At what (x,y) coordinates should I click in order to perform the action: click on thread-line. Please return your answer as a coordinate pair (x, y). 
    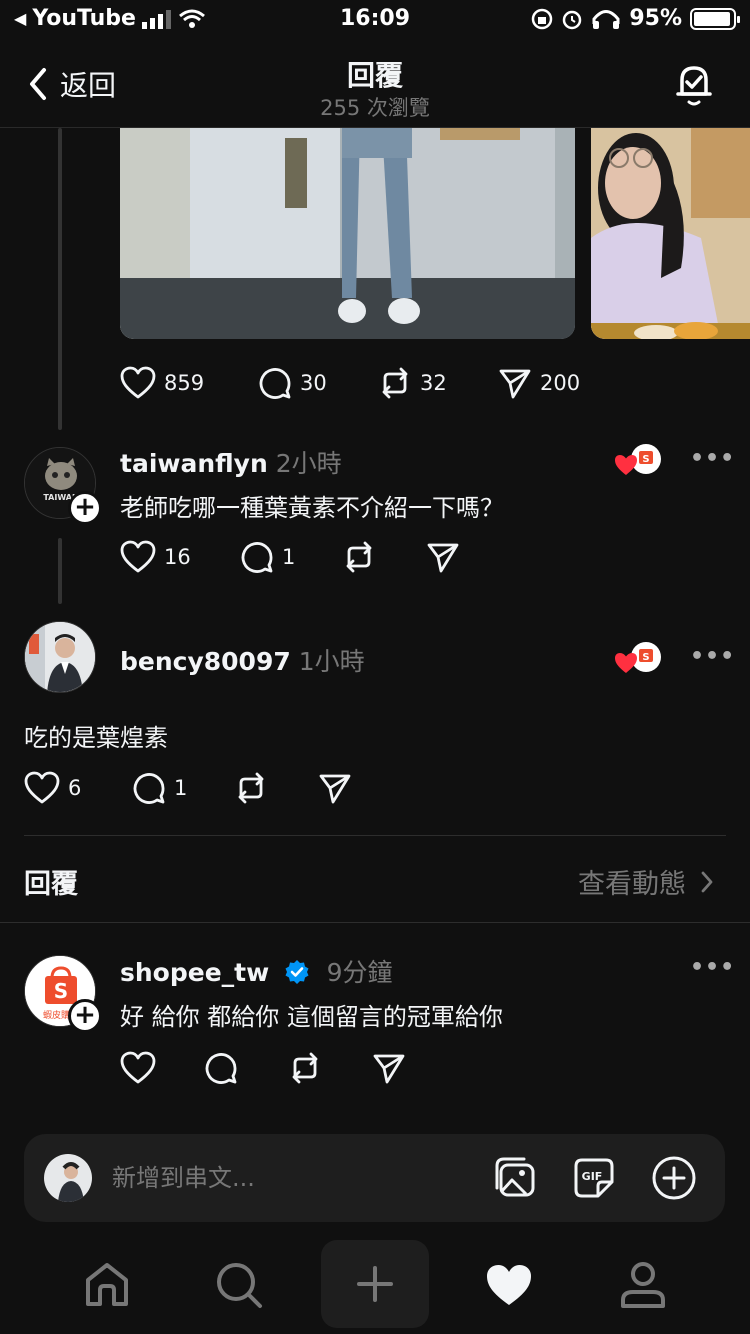
    Looking at the image, I should click on (60, 279).